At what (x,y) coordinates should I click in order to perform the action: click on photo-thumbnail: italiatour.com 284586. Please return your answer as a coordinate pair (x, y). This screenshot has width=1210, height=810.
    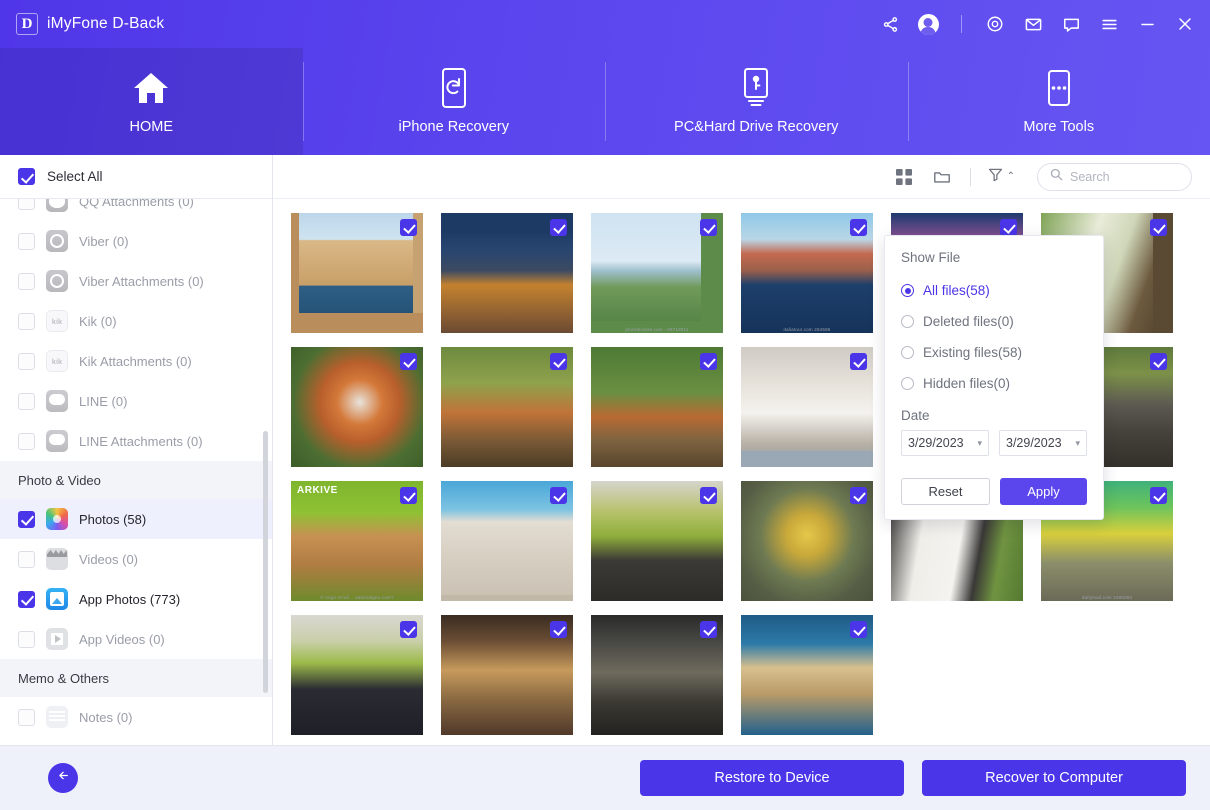
    Looking at the image, I should click on (807, 273).